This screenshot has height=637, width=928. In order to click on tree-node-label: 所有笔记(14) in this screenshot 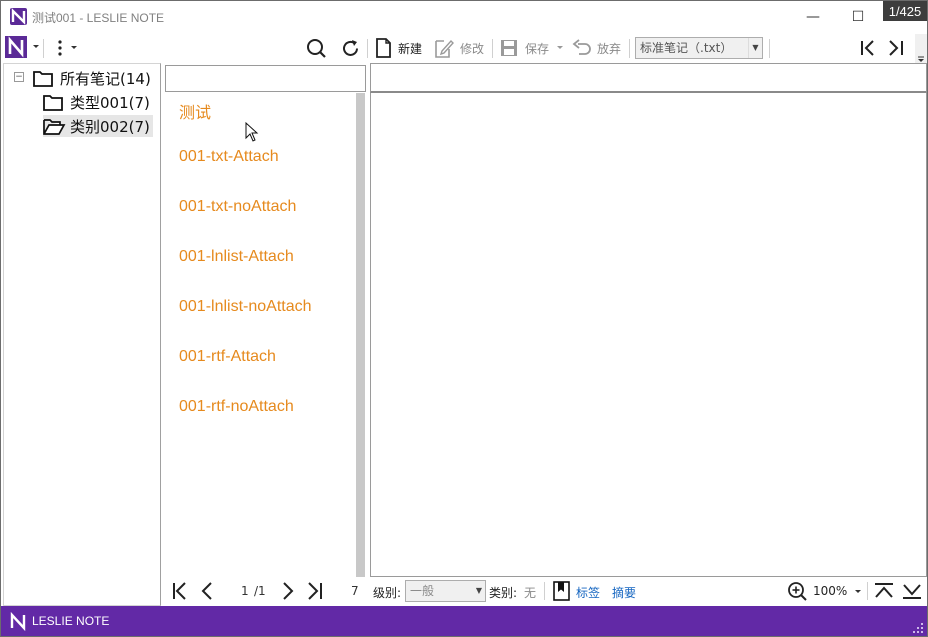, I will do `click(105, 78)`.